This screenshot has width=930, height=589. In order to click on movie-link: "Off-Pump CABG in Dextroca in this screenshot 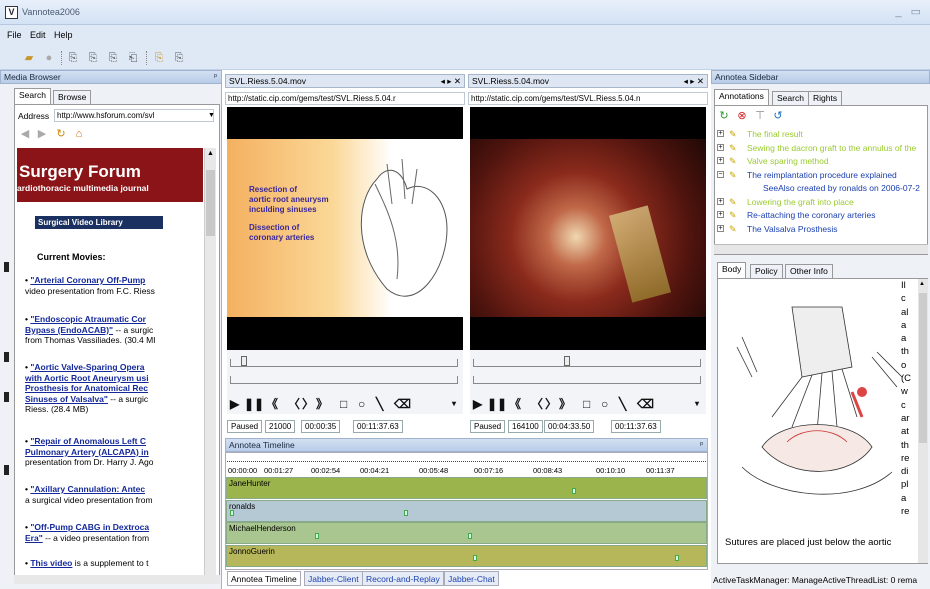, I will do `click(89, 527)`.